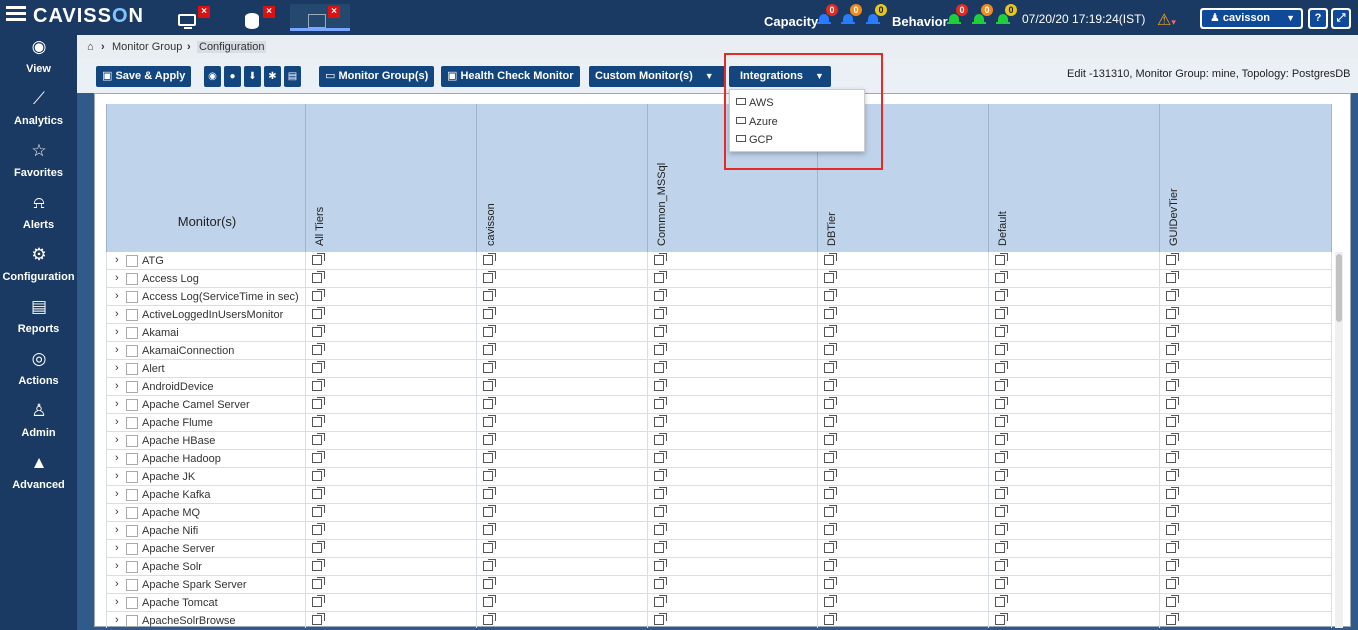 This screenshot has width=1358, height=630. What do you see at coordinates (1318, 18) in the screenshot?
I see `help-button: ?` at bounding box center [1318, 18].